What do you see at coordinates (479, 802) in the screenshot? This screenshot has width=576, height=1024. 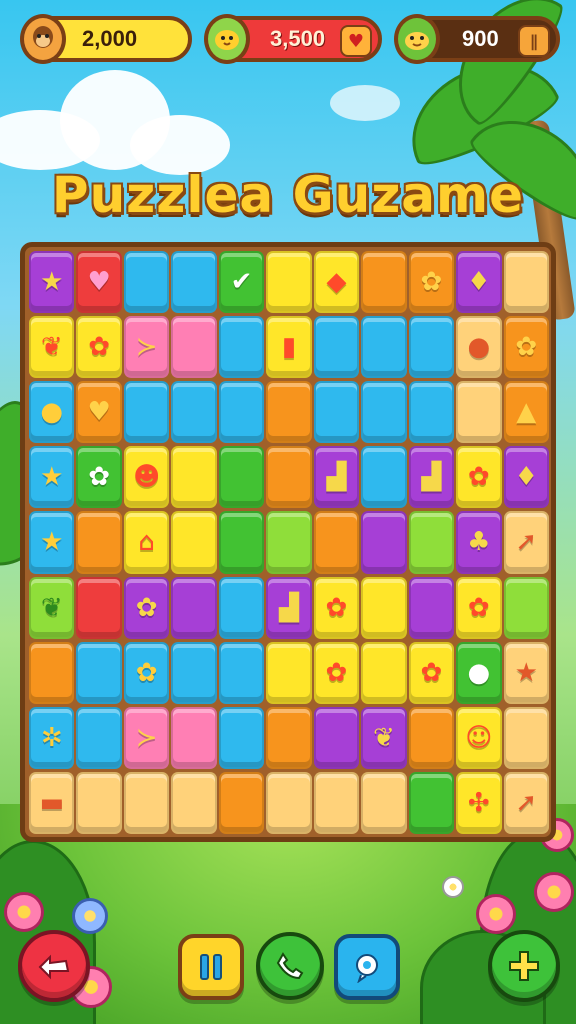 I see `board-tile: ✣` at bounding box center [479, 802].